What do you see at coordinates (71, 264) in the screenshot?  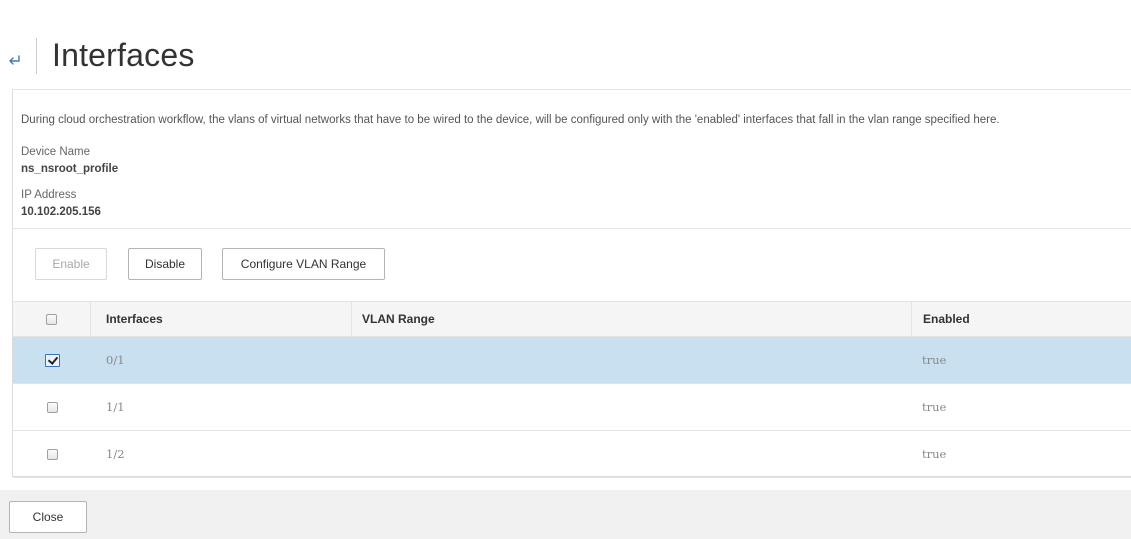 I see `enable-button: Enable` at bounding box center [71, 264].